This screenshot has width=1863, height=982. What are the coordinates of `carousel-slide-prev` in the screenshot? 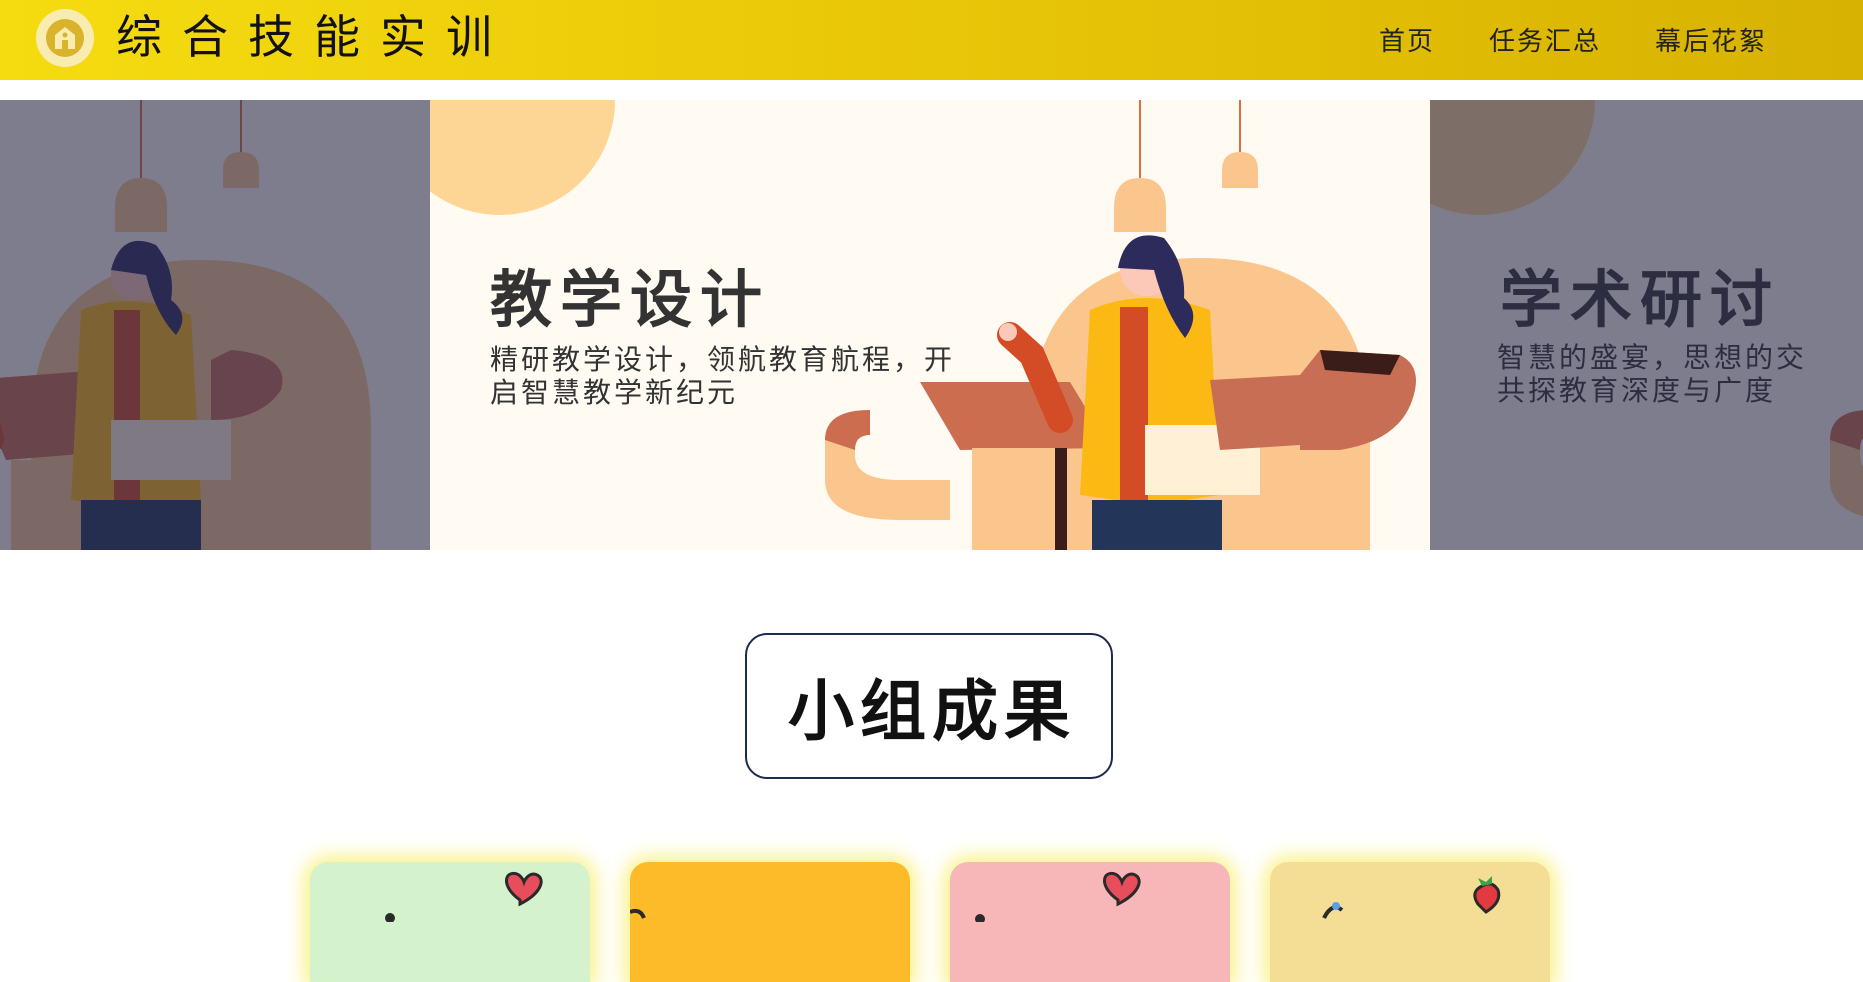 It's located at (215, 325).